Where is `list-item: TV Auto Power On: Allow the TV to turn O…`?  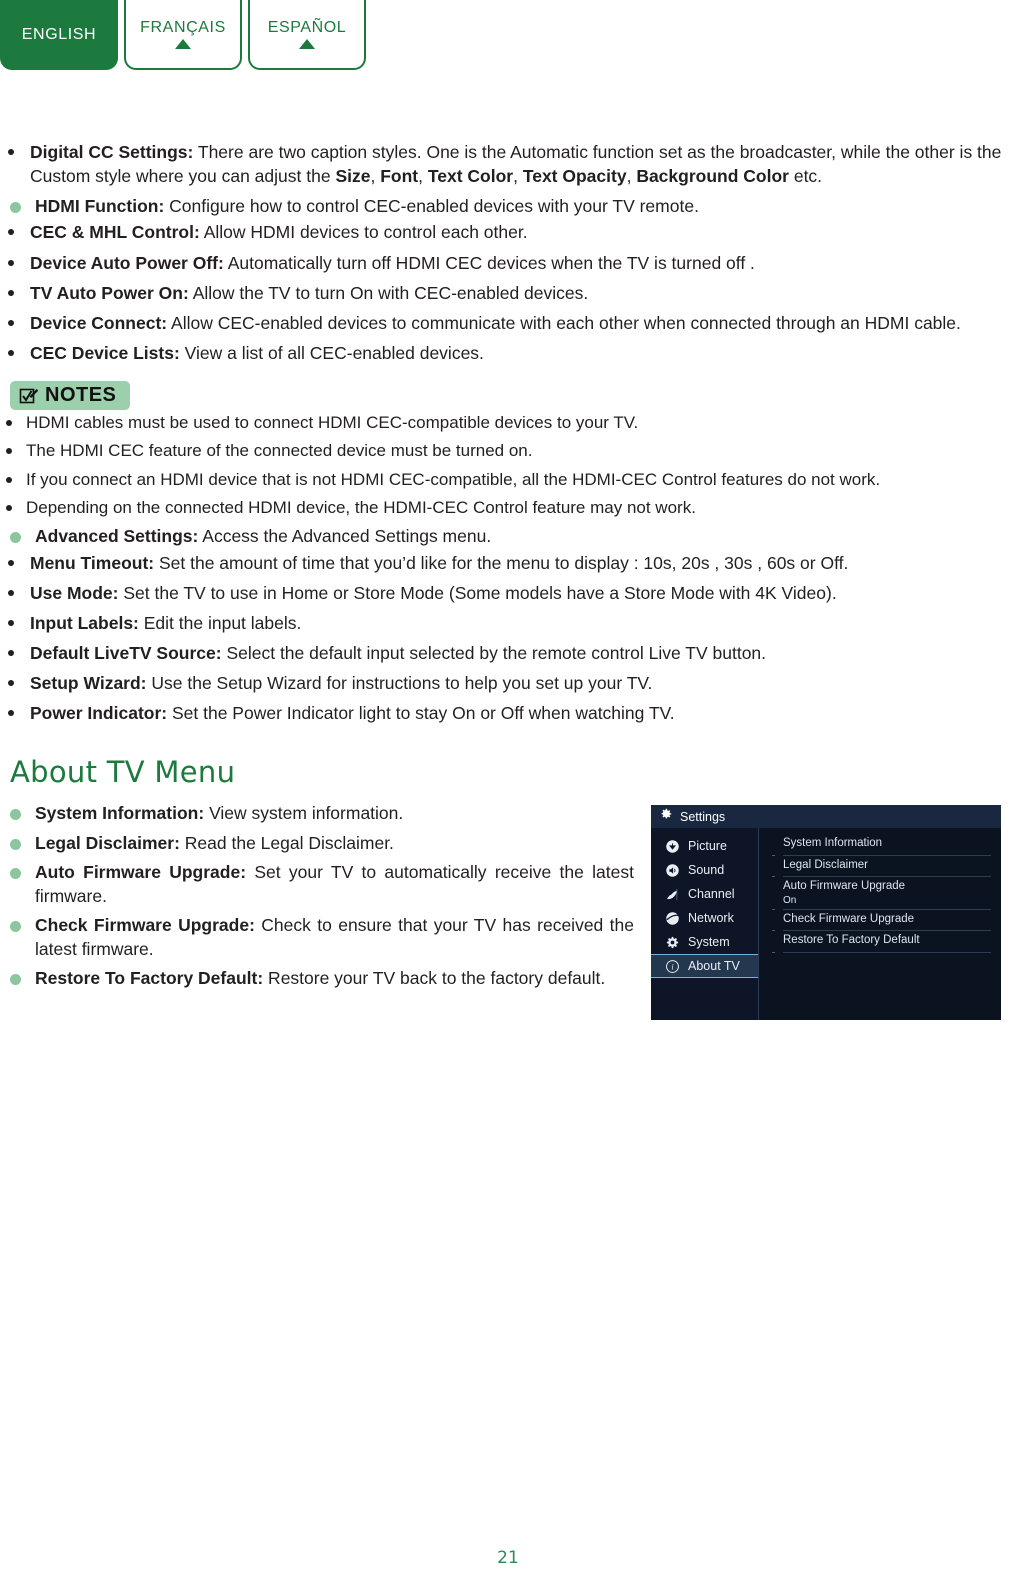 list-item: TV Auto Power On: Allow the TV to turn O… is located at coordinates (508, 293).